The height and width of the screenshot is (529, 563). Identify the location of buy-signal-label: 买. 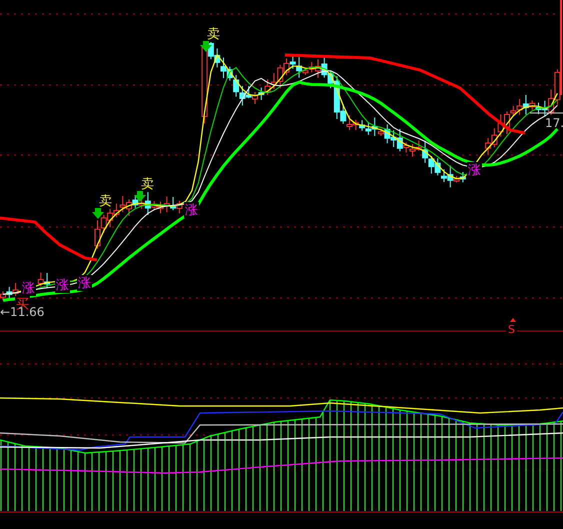
(22, 304).